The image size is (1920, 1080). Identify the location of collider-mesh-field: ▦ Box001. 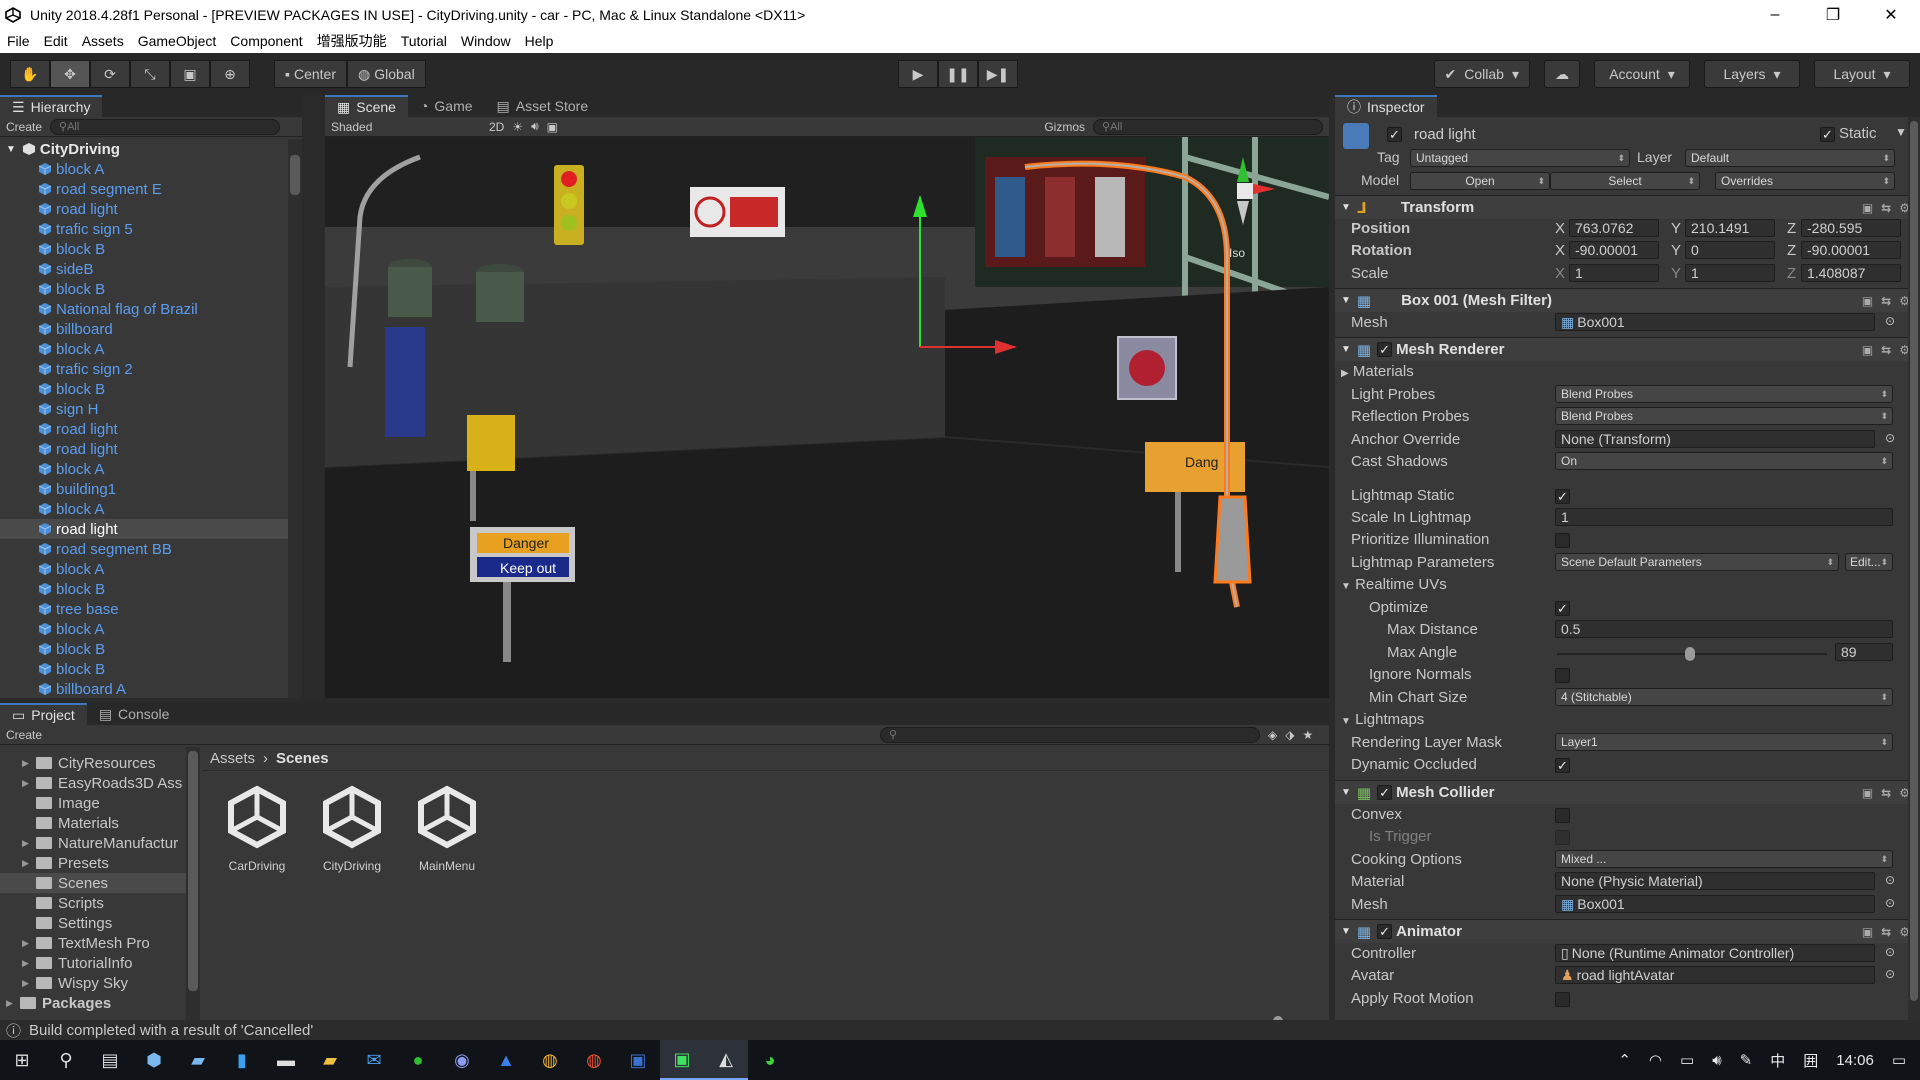
(1715, 904).